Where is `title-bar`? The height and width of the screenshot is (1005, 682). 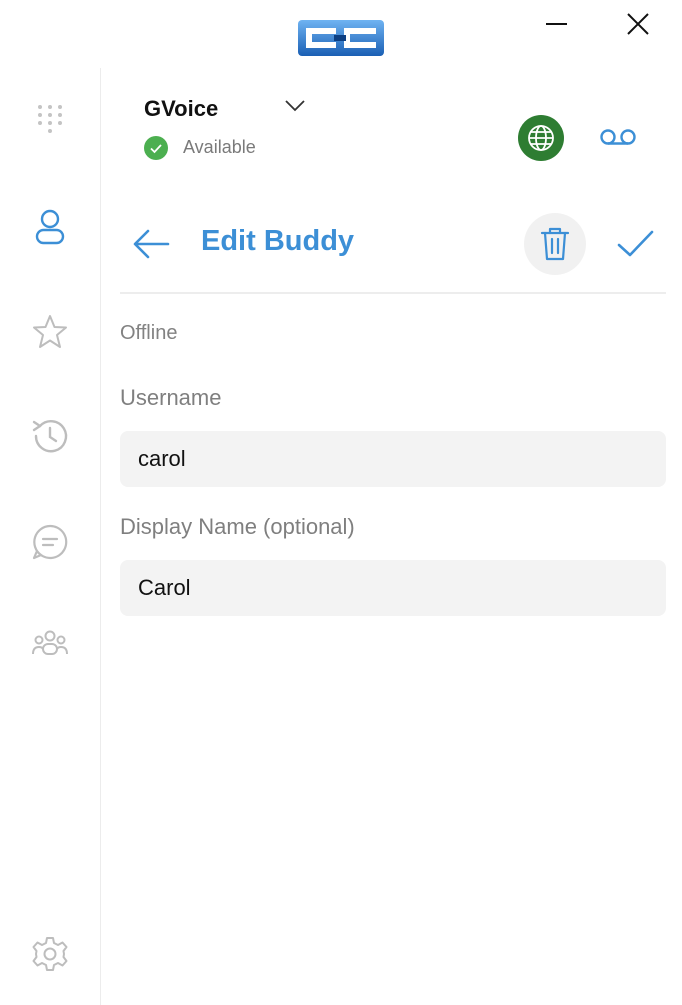
title-bar is located at coordinates (341, 34).